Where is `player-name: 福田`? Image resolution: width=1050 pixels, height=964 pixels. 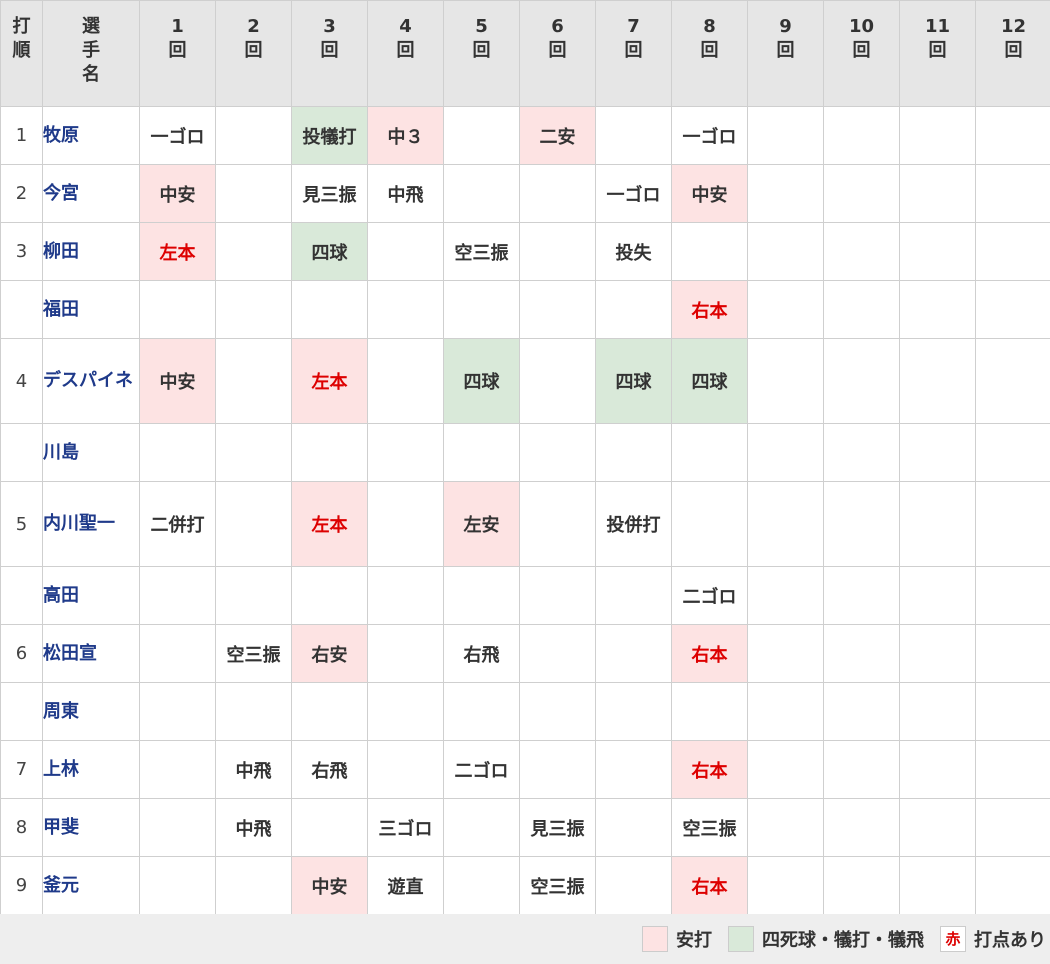 player-name: 福田 is located at coordinates (91, 309).